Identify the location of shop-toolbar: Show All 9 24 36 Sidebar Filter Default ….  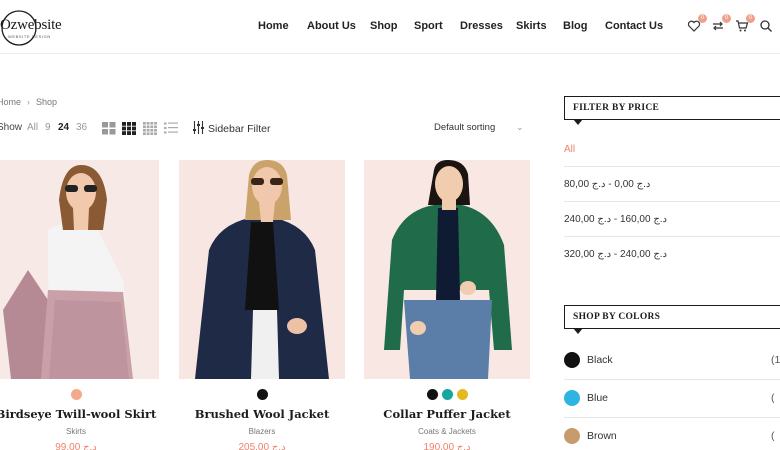
(266, 128).